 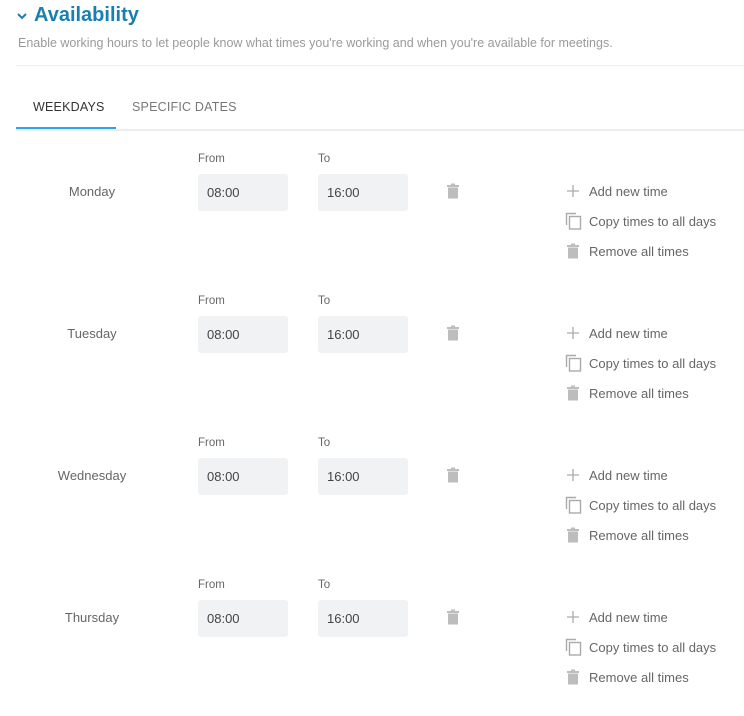 What do you see at coordinates (380, 65) in the screenshot?
I see `divider` at bounding box center [380, 65].